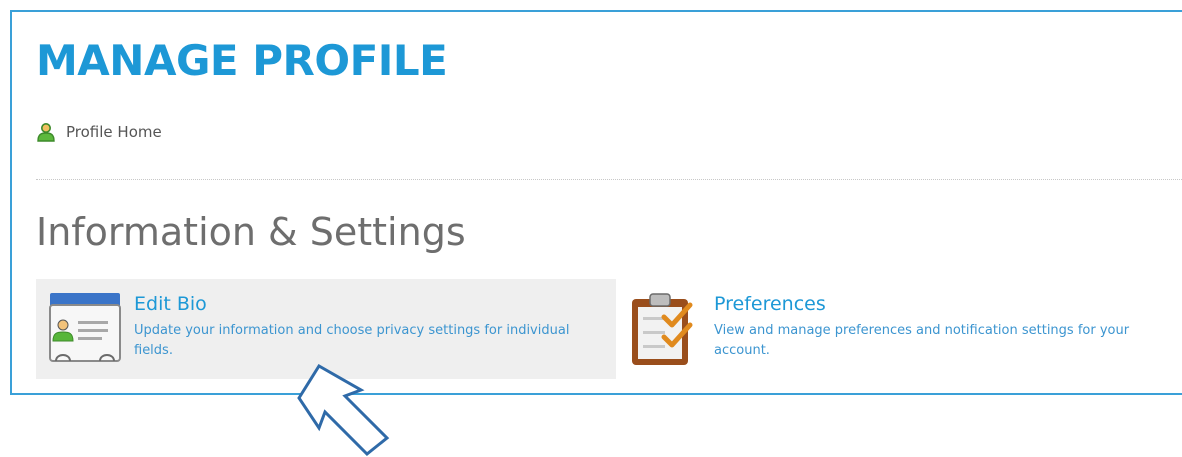 This screenshot has height=457, width=1182. I want to click on page-title: MANAGE PROFILE, so click(242, 60).